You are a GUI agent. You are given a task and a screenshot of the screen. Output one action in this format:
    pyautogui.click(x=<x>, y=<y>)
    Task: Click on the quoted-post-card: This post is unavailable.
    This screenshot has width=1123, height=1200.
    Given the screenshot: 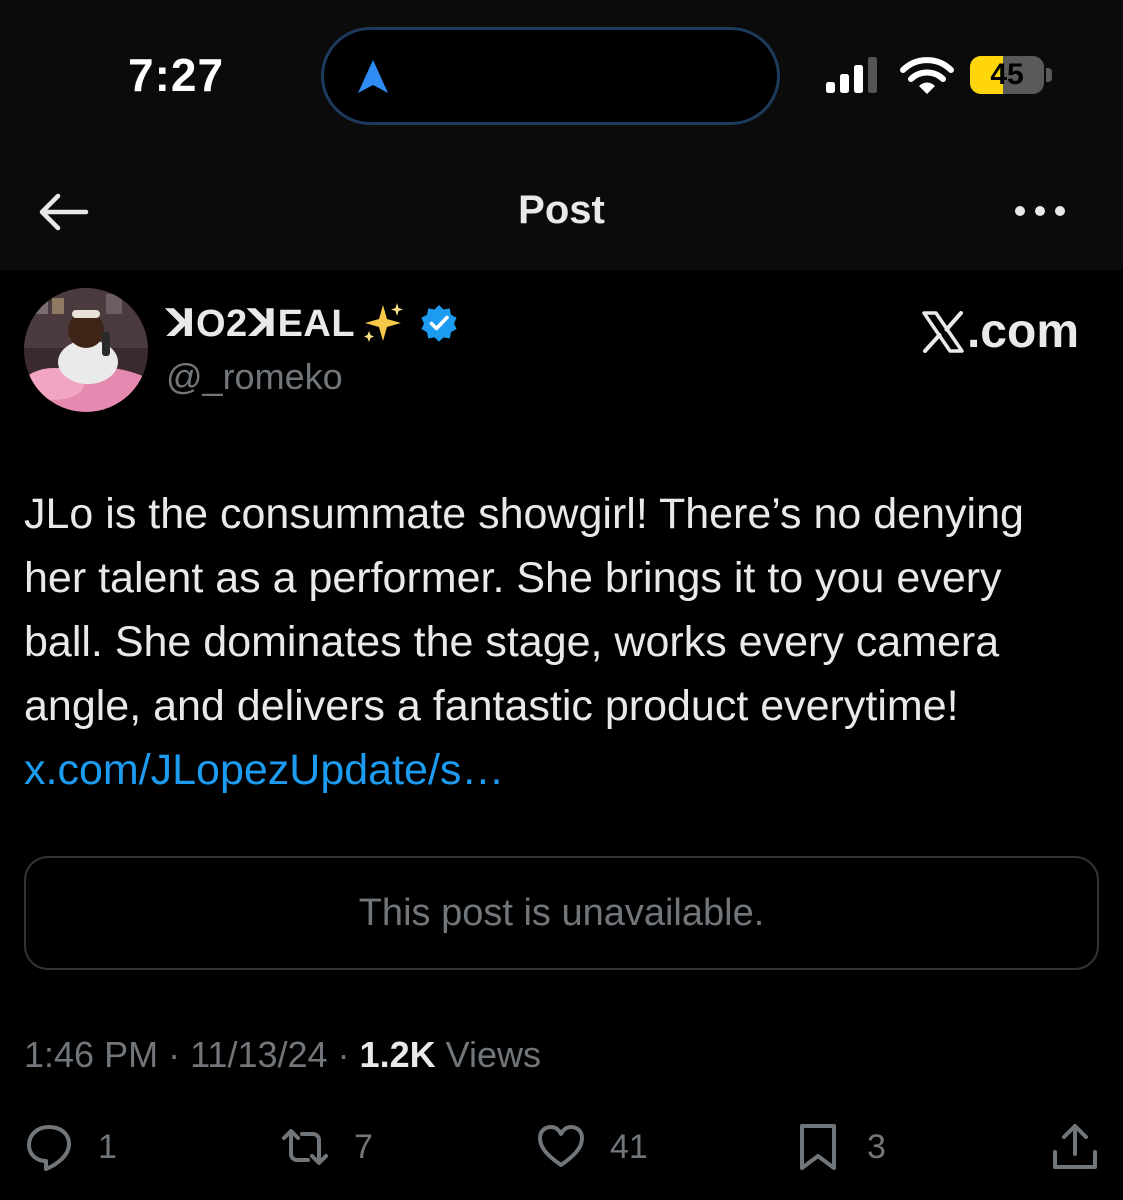 What is the action you would take?
    pyautogui.click(x=561, y=913)
    